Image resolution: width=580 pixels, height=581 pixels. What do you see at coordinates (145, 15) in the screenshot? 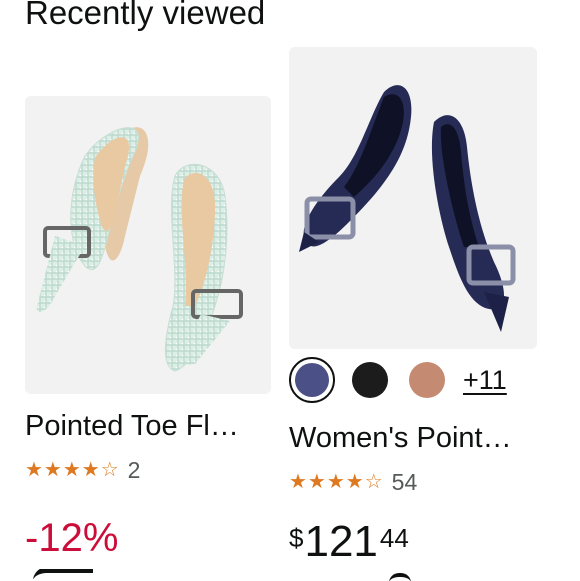
I see `section-title: Recently viewed` at bounding box center [145, 15].